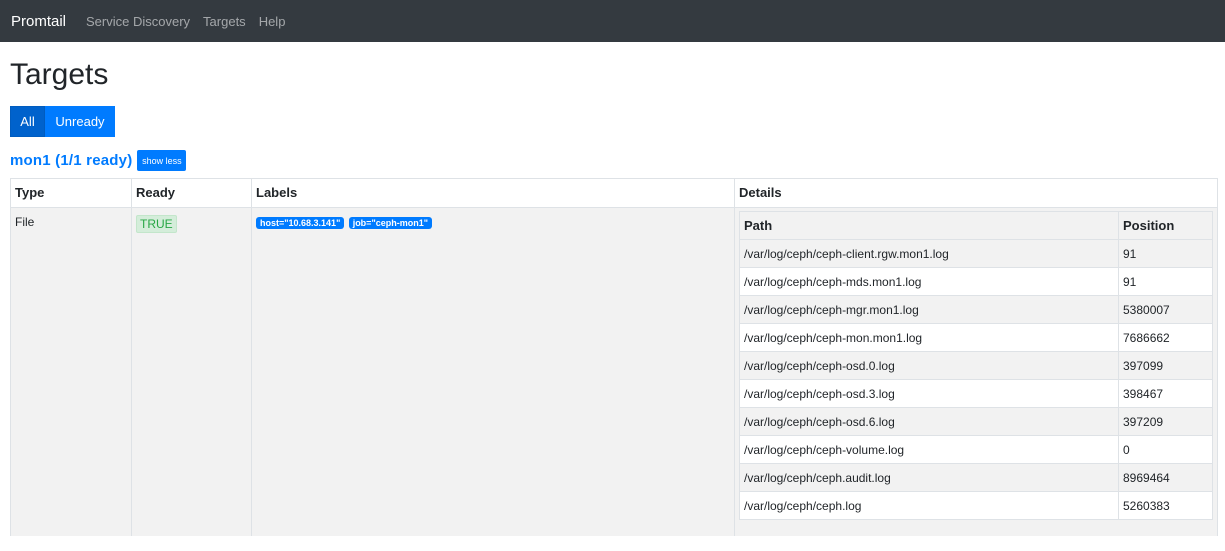 This screenshot has height=551, width=1225. Describe the element at coordinates (929, 337) in the screenshot. I see `details-path: /var/log/ceph/ceph-mon.mon1.log` at that location.